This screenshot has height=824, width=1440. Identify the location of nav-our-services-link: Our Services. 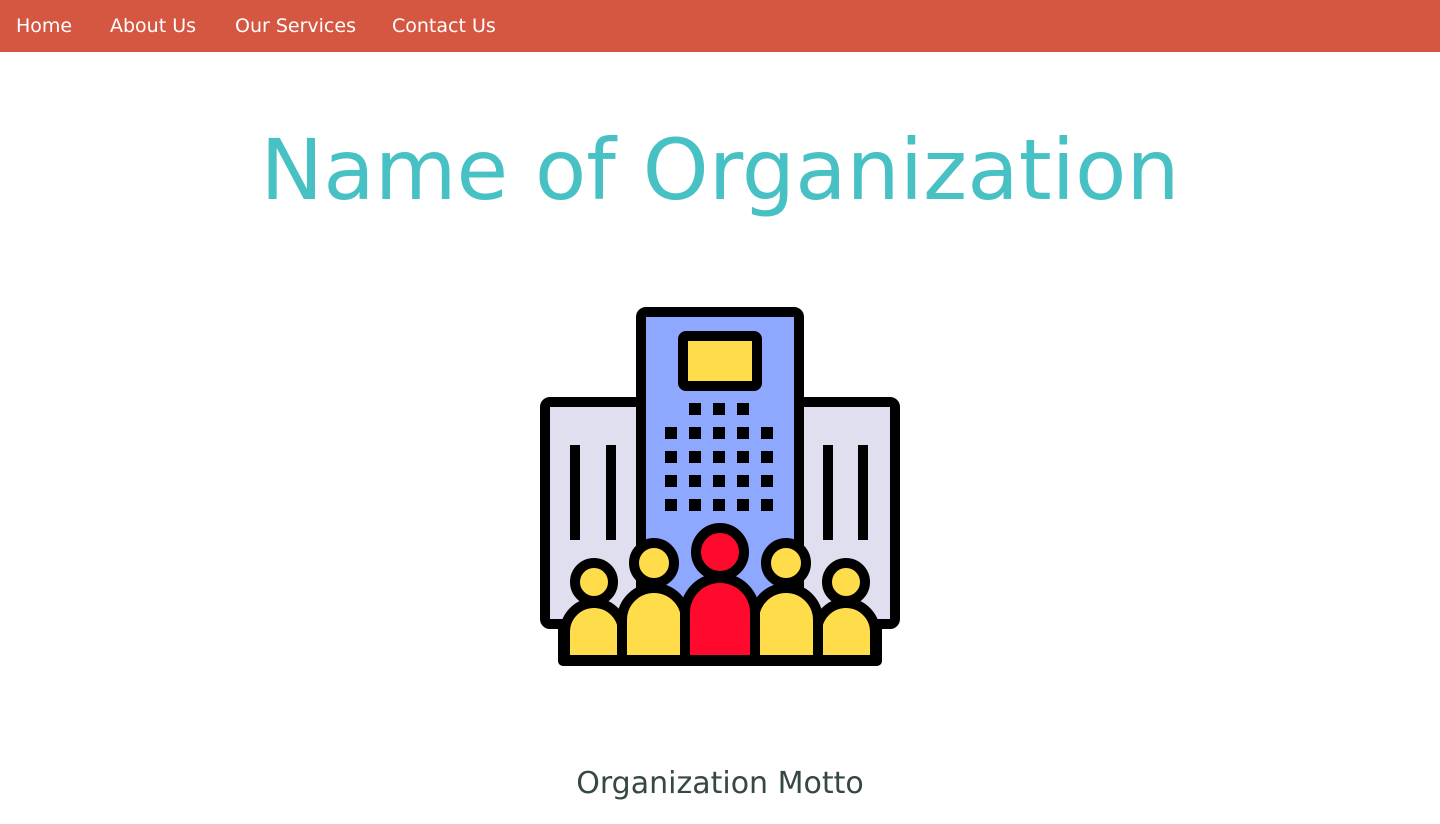
(295, 26).